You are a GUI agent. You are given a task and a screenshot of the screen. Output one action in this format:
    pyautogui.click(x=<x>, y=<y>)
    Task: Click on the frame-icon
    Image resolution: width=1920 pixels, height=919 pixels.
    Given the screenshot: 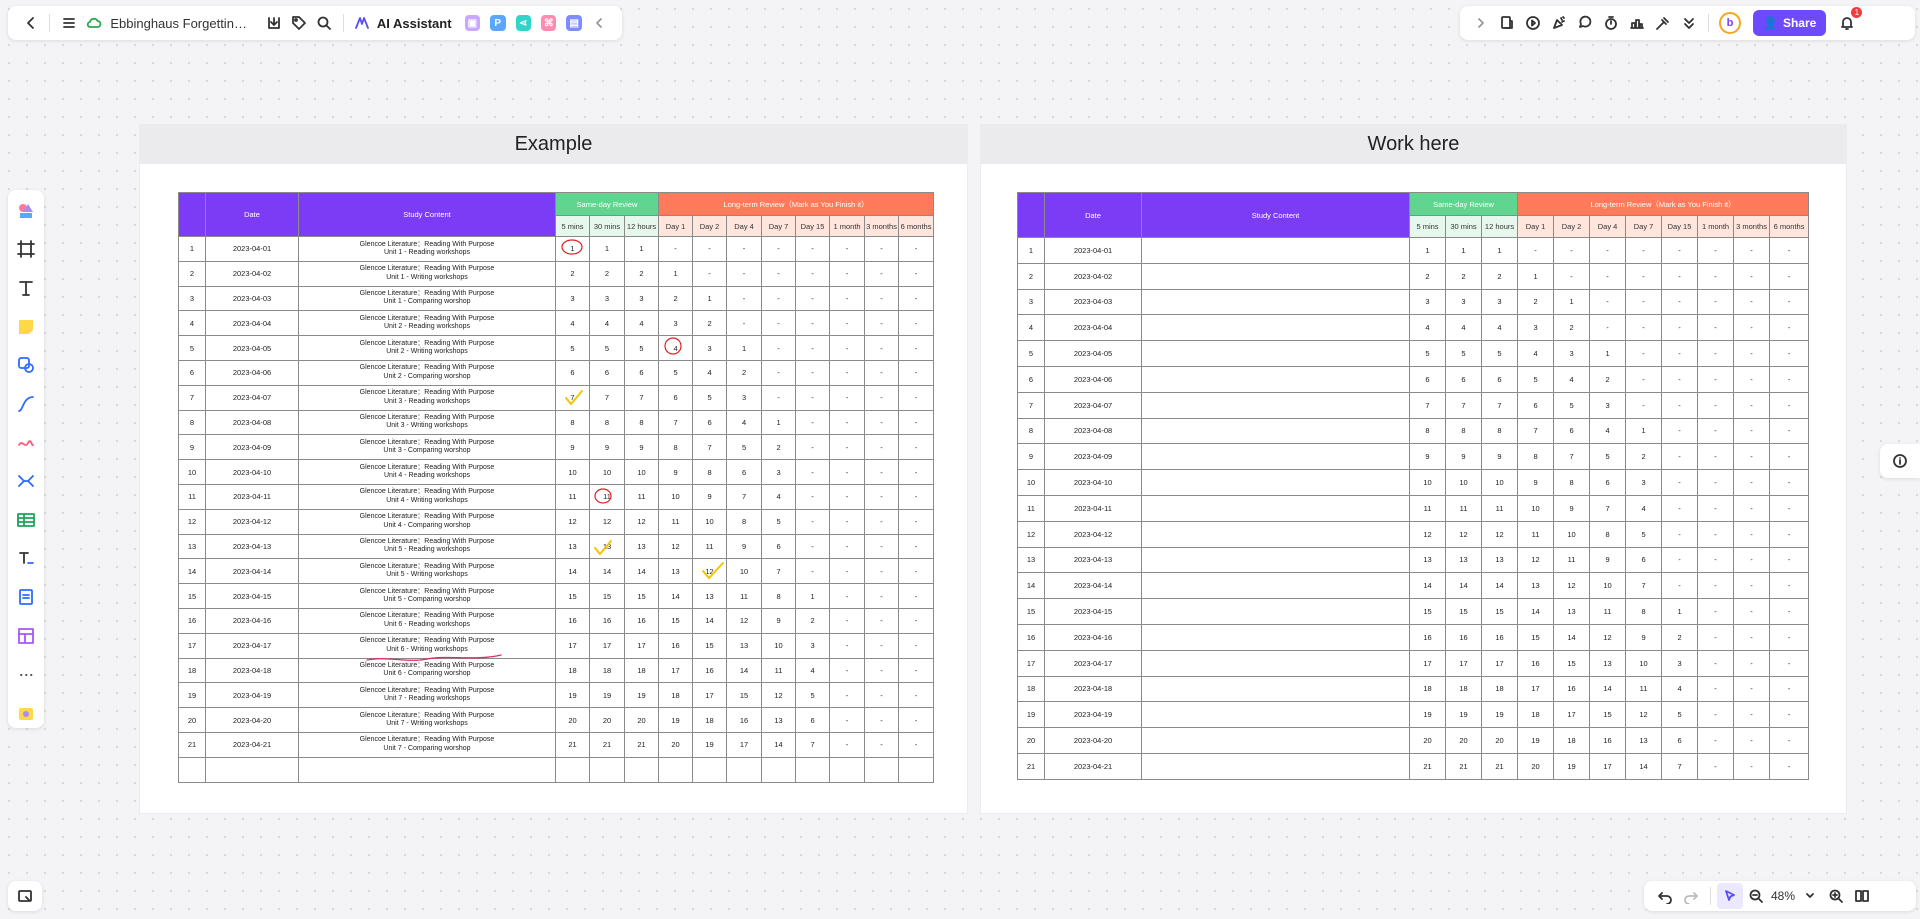 What is the action you would take?
    pyautogui.click(x=26, y=250)
    